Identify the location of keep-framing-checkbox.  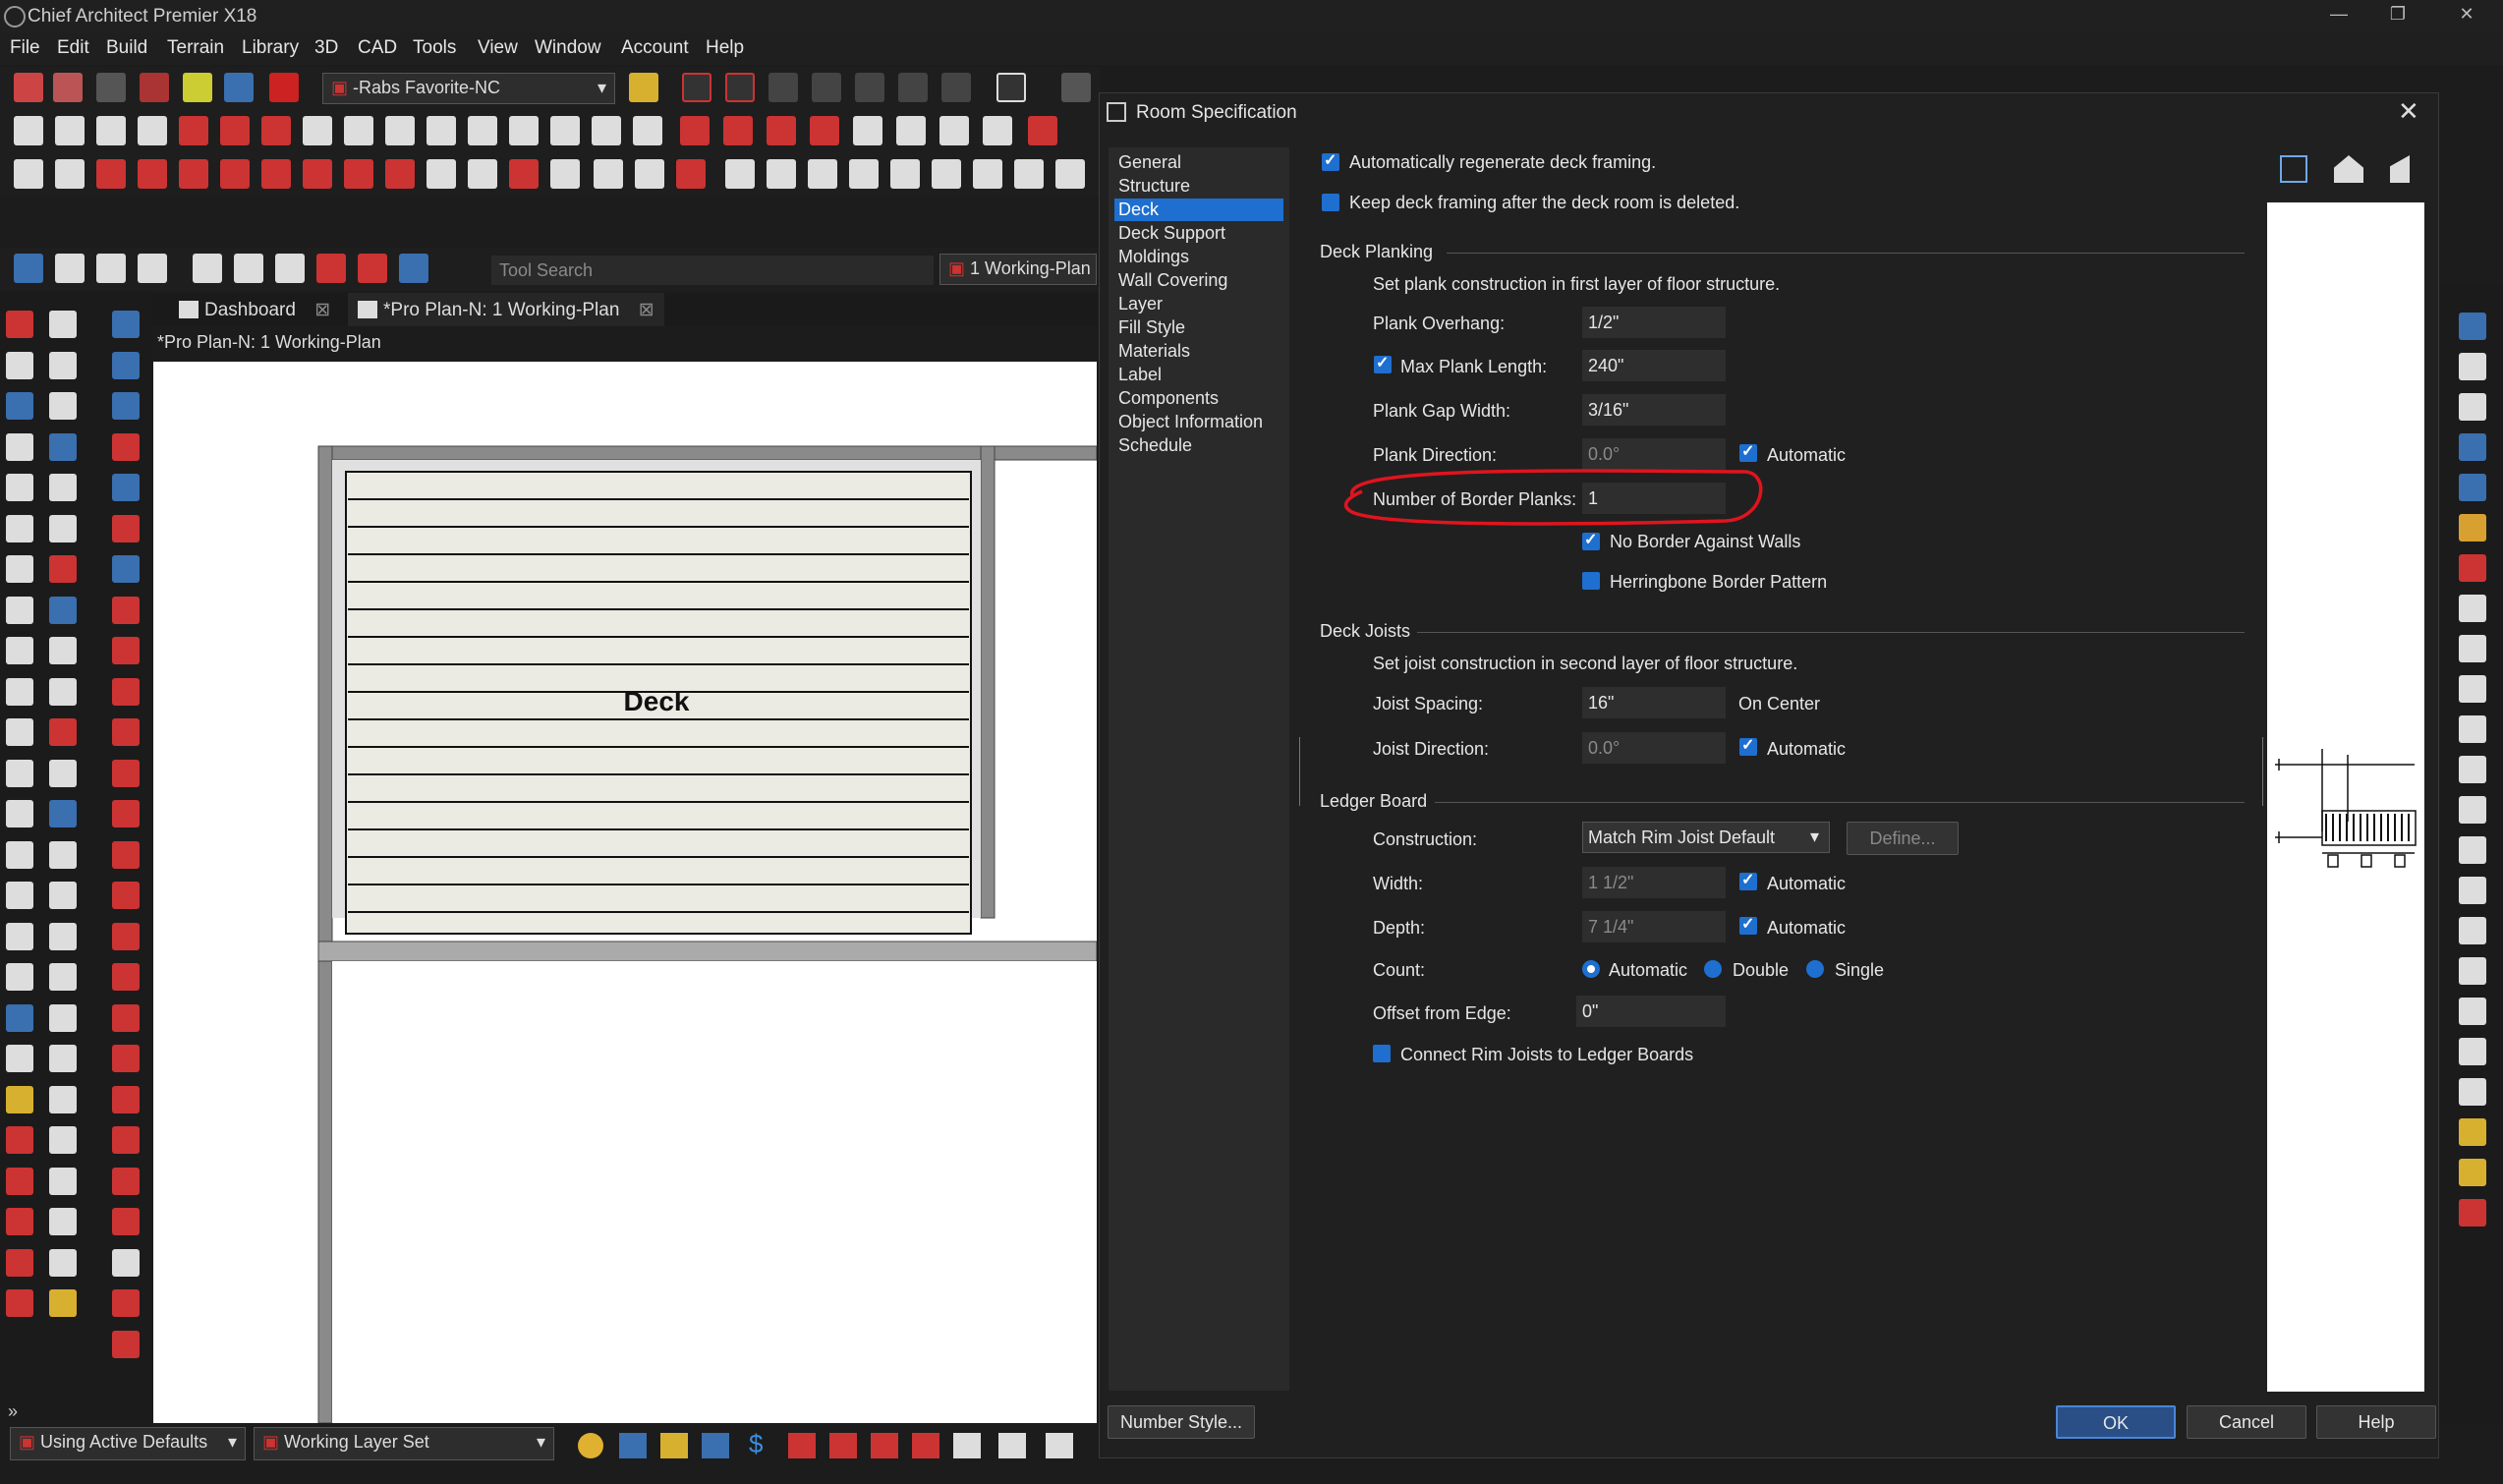
(1331, 202).